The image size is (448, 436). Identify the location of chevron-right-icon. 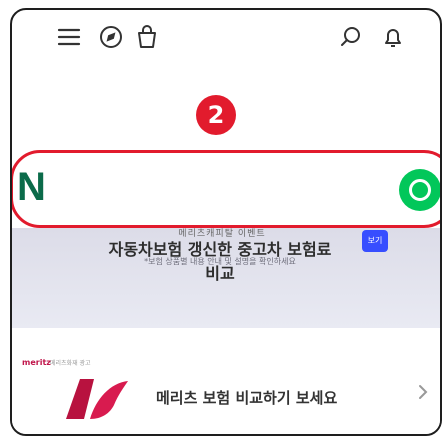
(423, 392).